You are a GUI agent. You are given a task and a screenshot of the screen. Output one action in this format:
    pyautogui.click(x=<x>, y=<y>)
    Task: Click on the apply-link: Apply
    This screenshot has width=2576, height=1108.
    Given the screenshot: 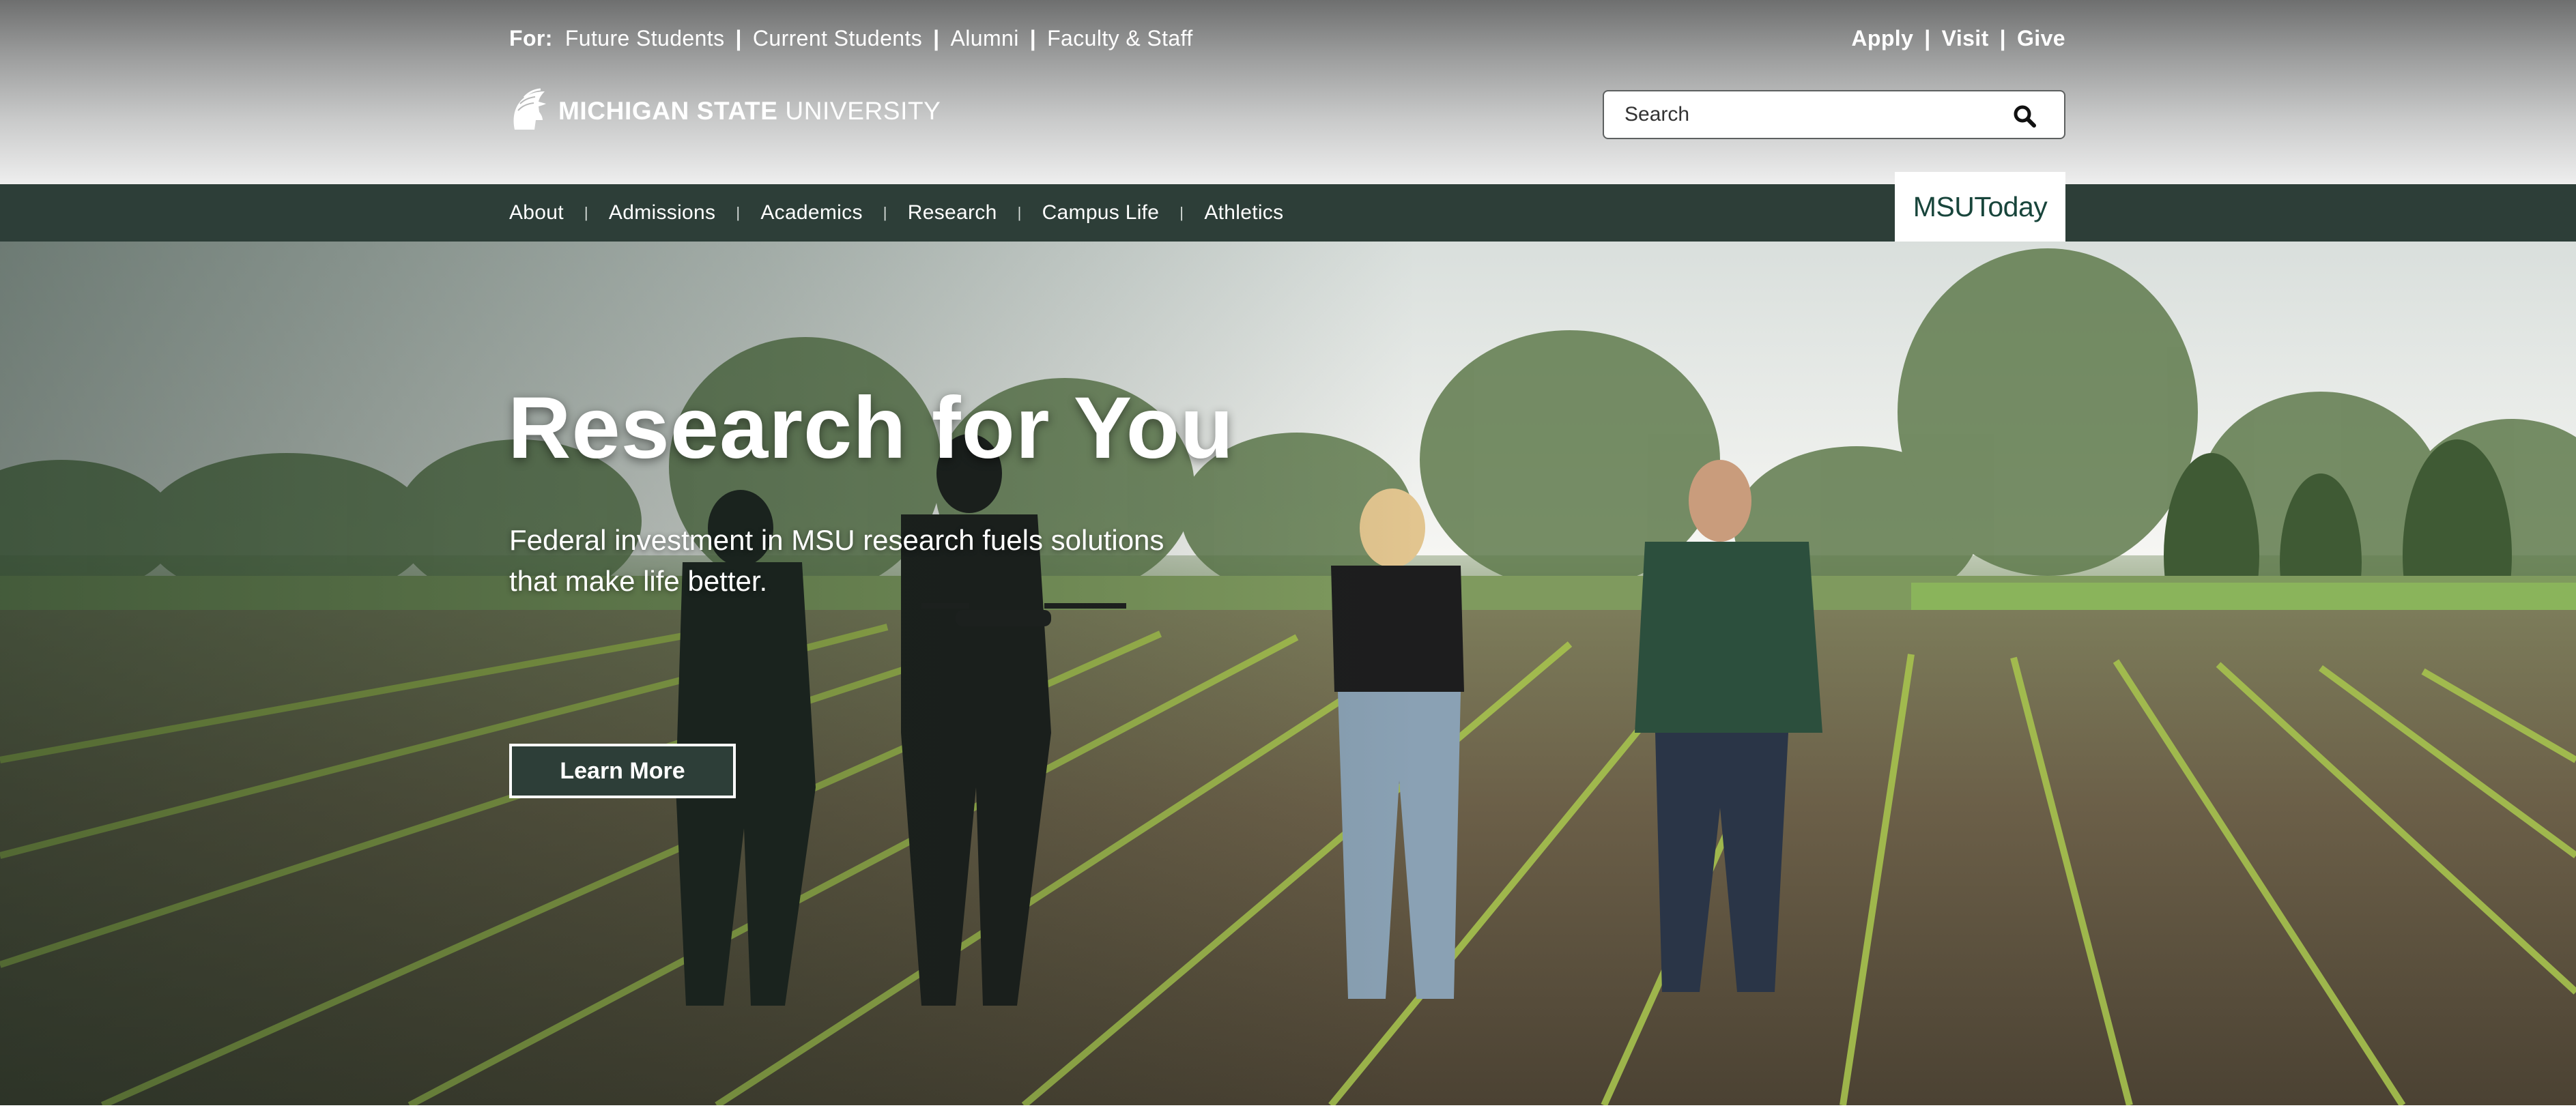 What is the action you would take?
    pyautogui.click(x=1882, y=38)
    